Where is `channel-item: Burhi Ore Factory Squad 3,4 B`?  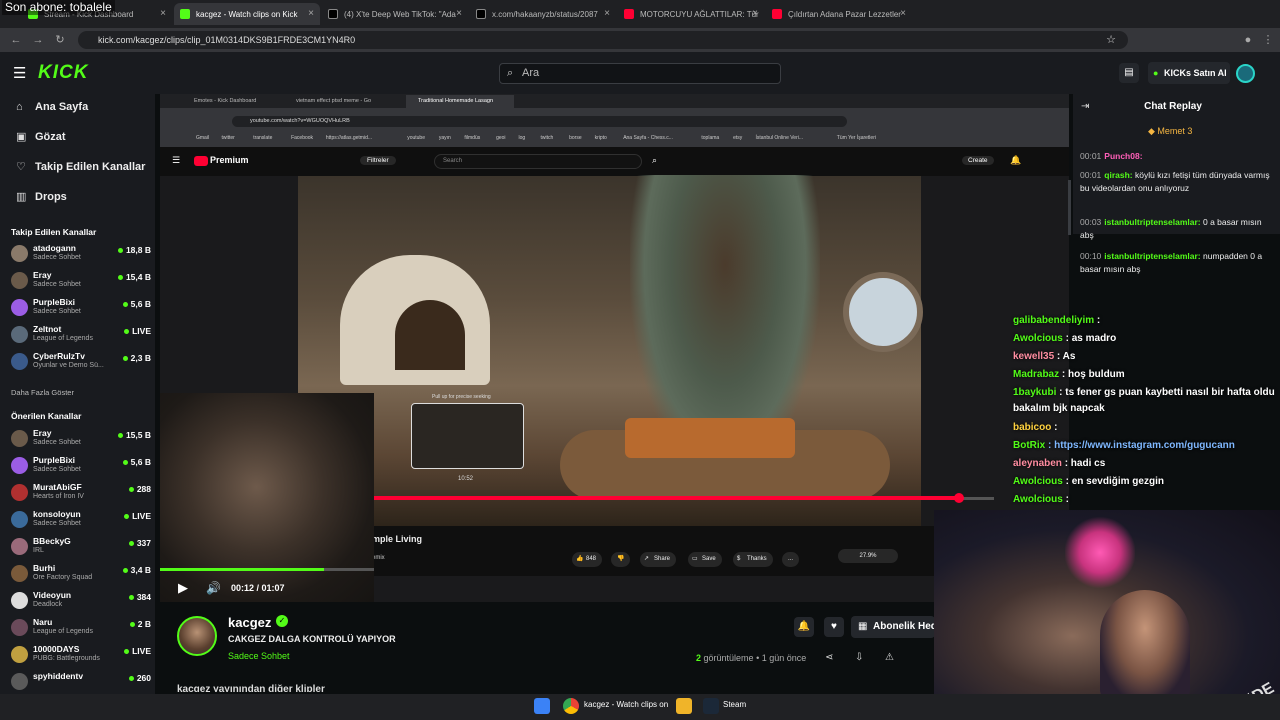 channel-item: Burhi Ore Factory Squad 3,4 B is located at coordinates (81, 574).